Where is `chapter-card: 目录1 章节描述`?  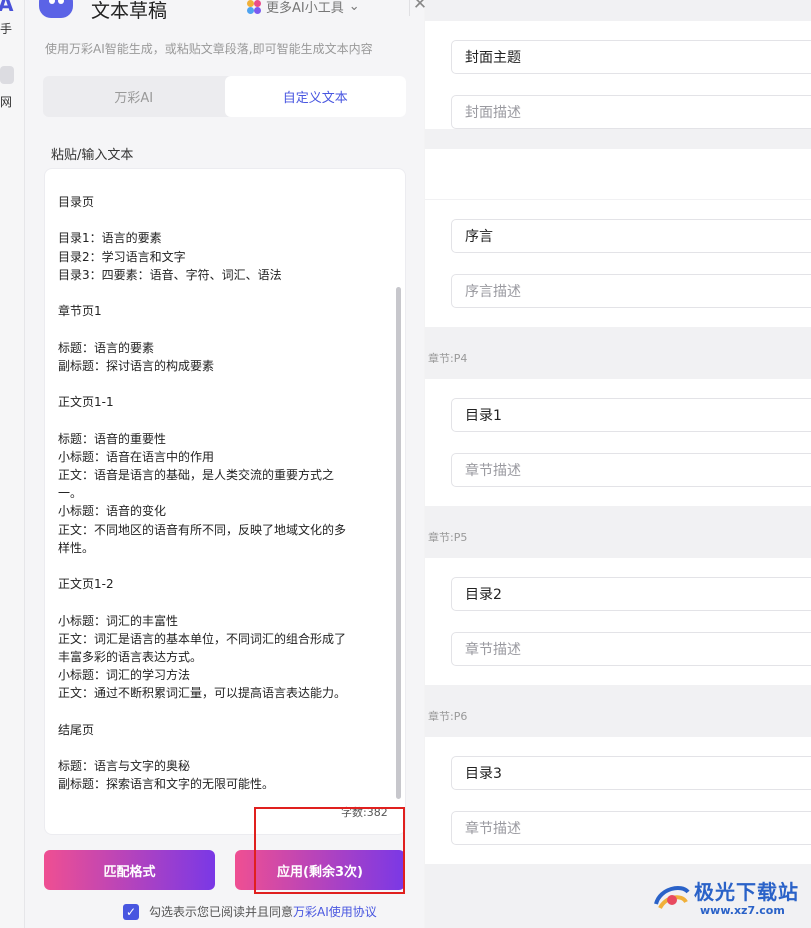
chapter-card: 目录1 章节描述 is located at coordinates (618, 442).